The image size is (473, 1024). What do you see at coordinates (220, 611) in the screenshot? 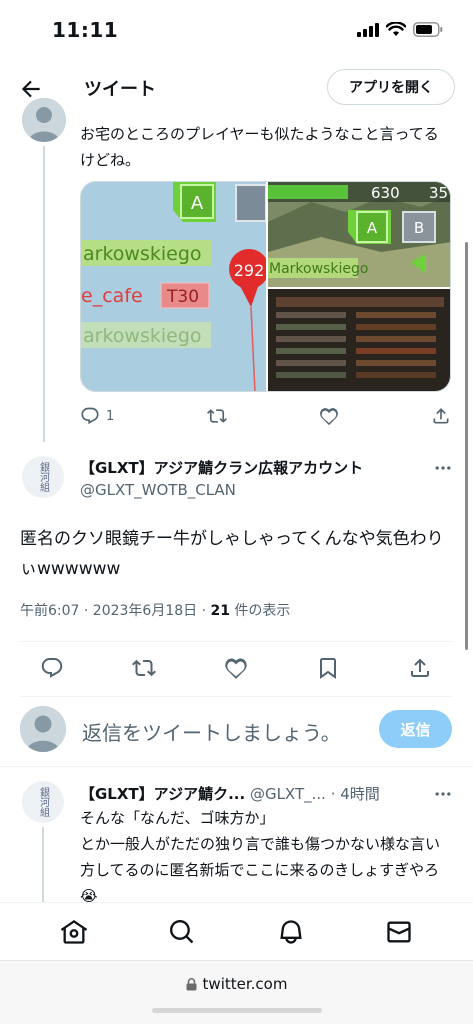
I see `views-count: 21` at bounding box center [220, 611].